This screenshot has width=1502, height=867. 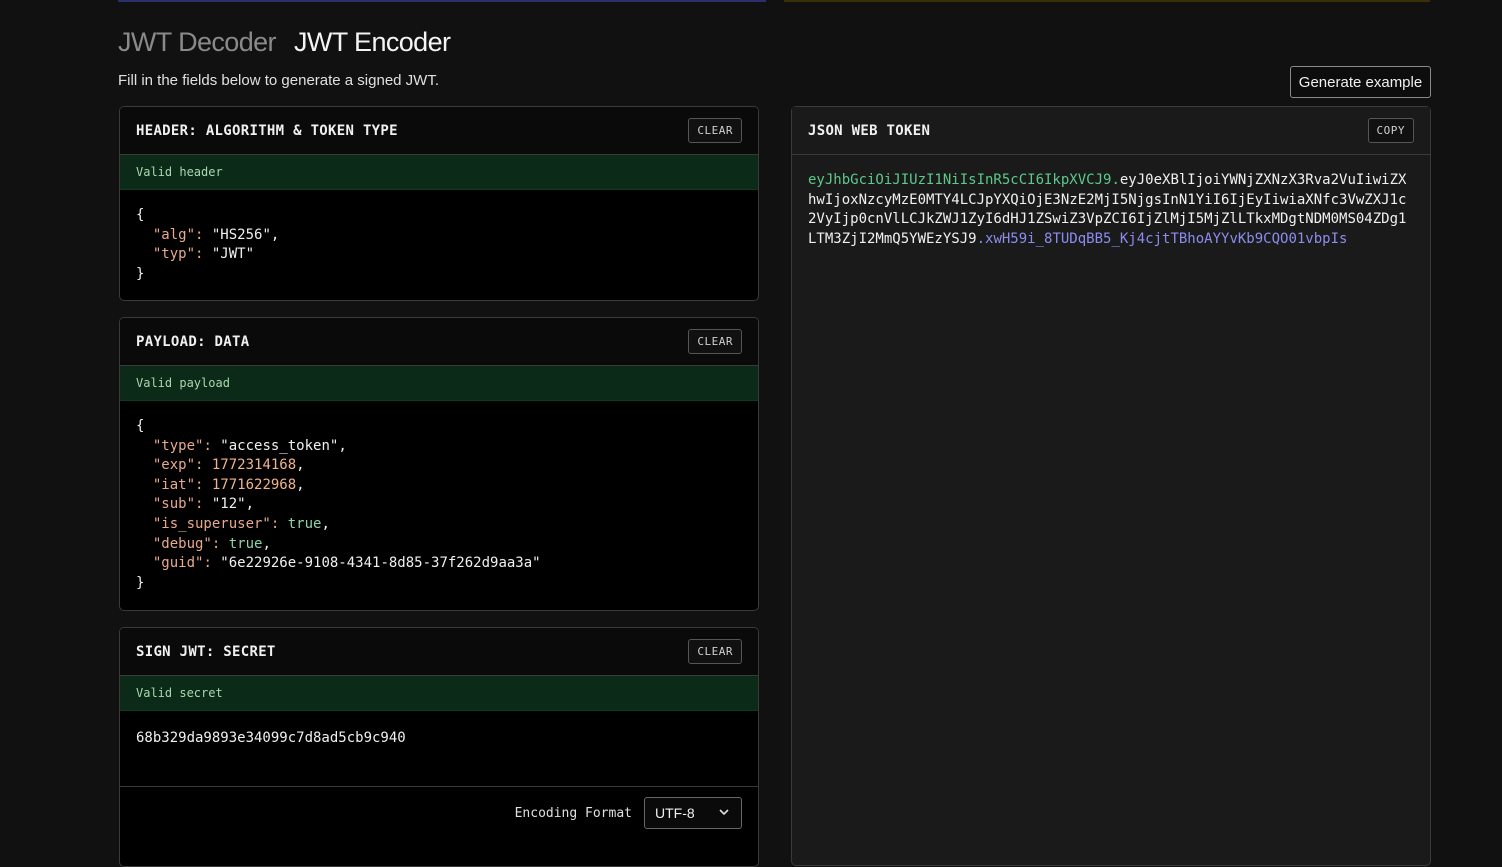 I want to click on mode-tabs: JWT Decoder JWT Encoder, so click(x=284, y=42).